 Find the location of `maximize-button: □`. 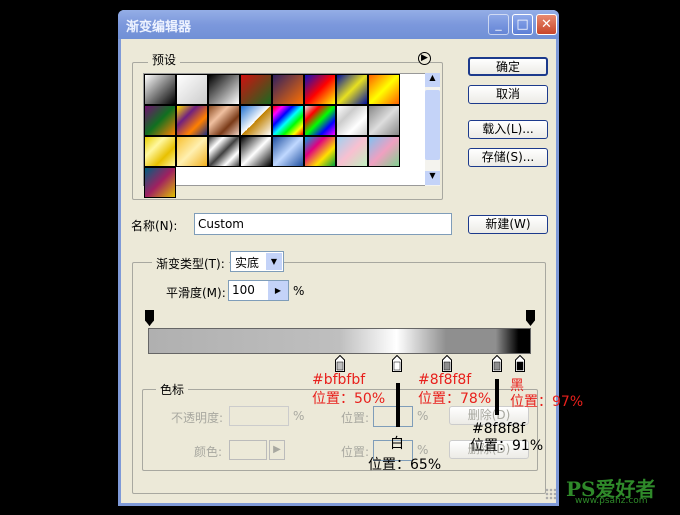

maximize-button: □ is located at coordinates (522, 24).